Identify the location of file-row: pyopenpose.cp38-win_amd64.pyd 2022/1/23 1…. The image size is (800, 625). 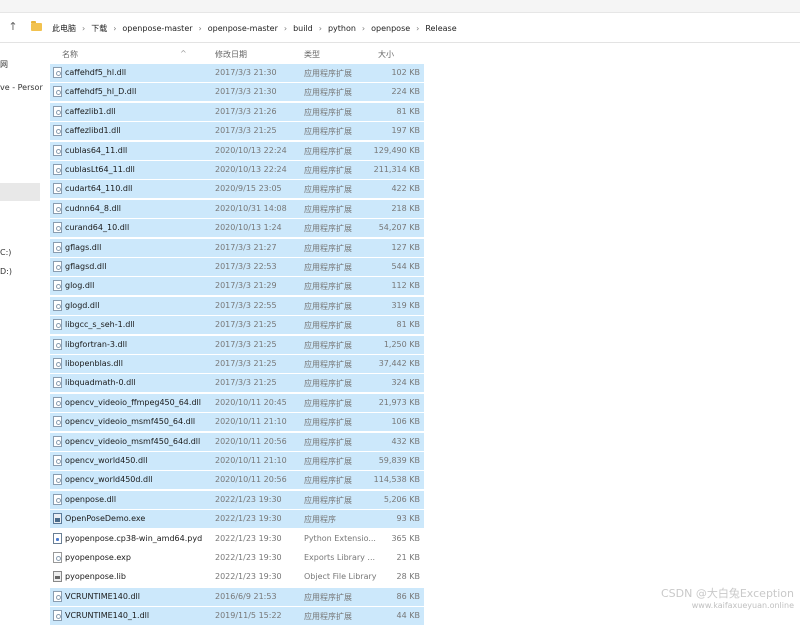
(237, 539).